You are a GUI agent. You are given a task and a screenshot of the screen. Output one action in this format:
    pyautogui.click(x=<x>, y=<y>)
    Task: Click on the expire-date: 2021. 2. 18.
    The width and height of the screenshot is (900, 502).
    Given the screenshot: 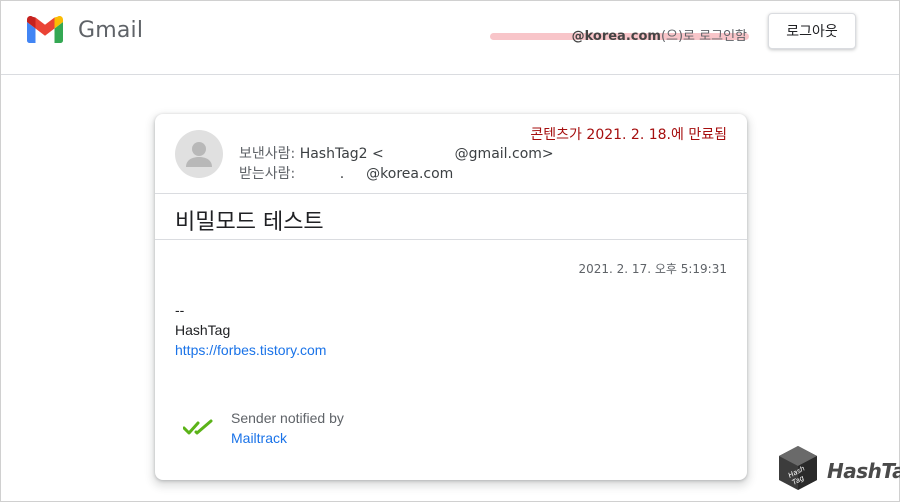 What is the action you would take?
    pyautogui.click(x=629, y=135)
    